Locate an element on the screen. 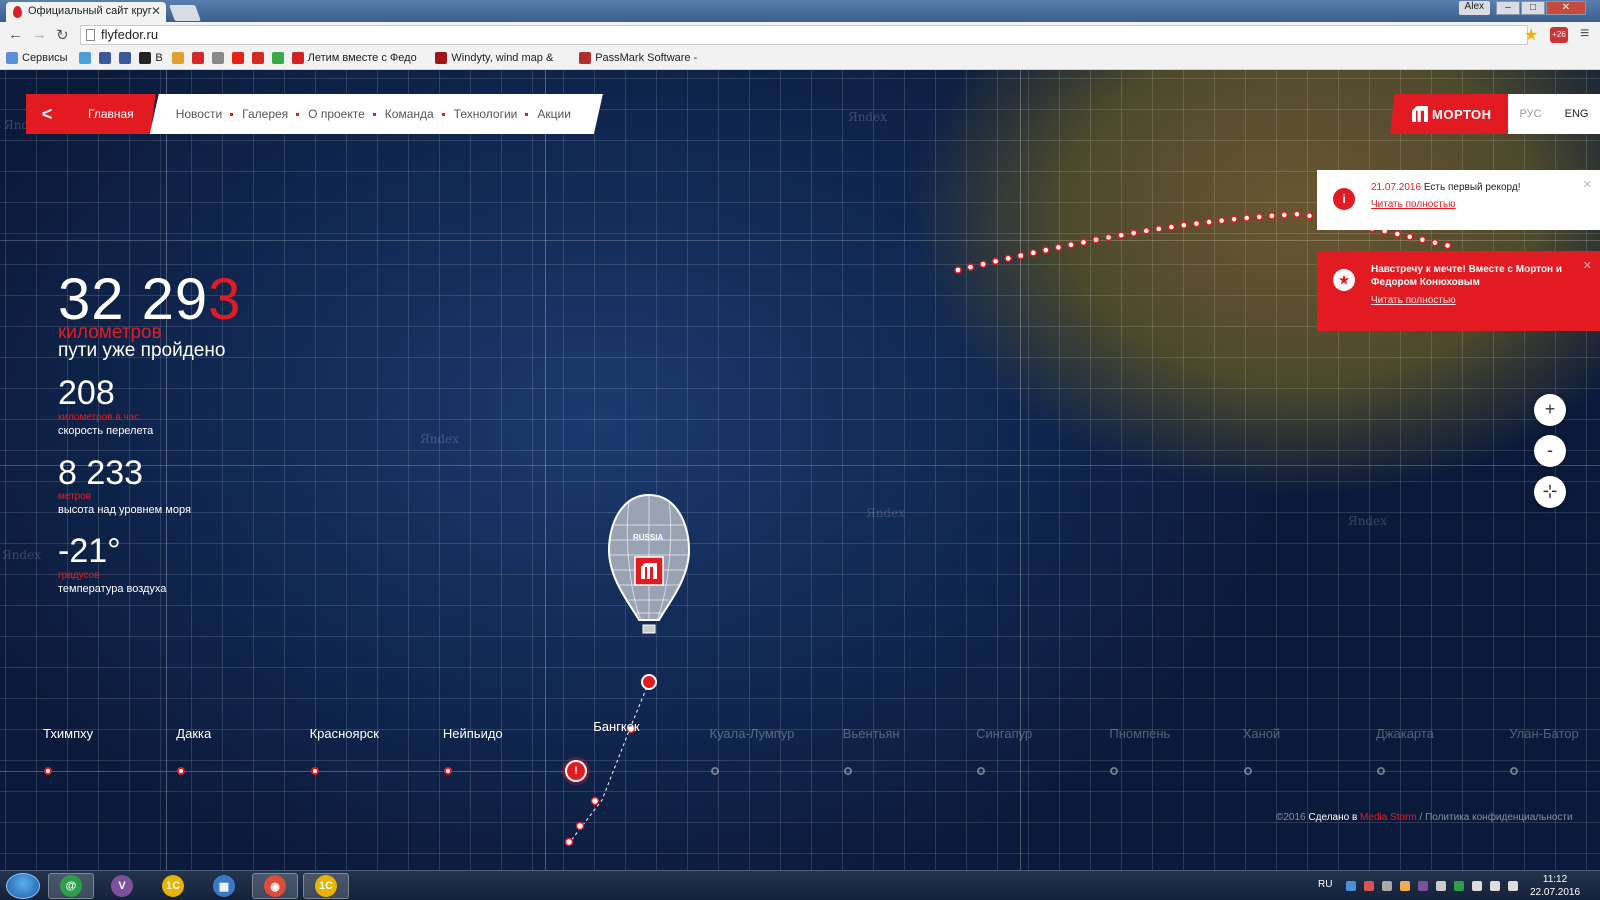 The width and height of the screenshot is (1600, 900). info-icon: i is located at coordinates (1344, 199).